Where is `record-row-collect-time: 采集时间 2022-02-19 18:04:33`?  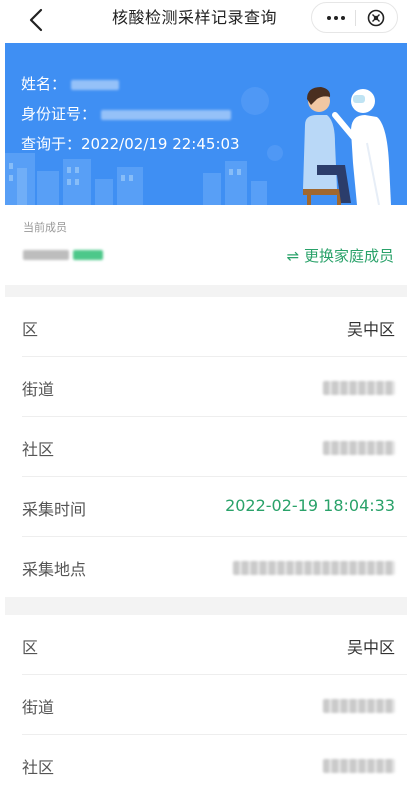 record-row-collect-time: 采集时间 2022-02-19 18:04:33 is located at coordinates (214, 507).